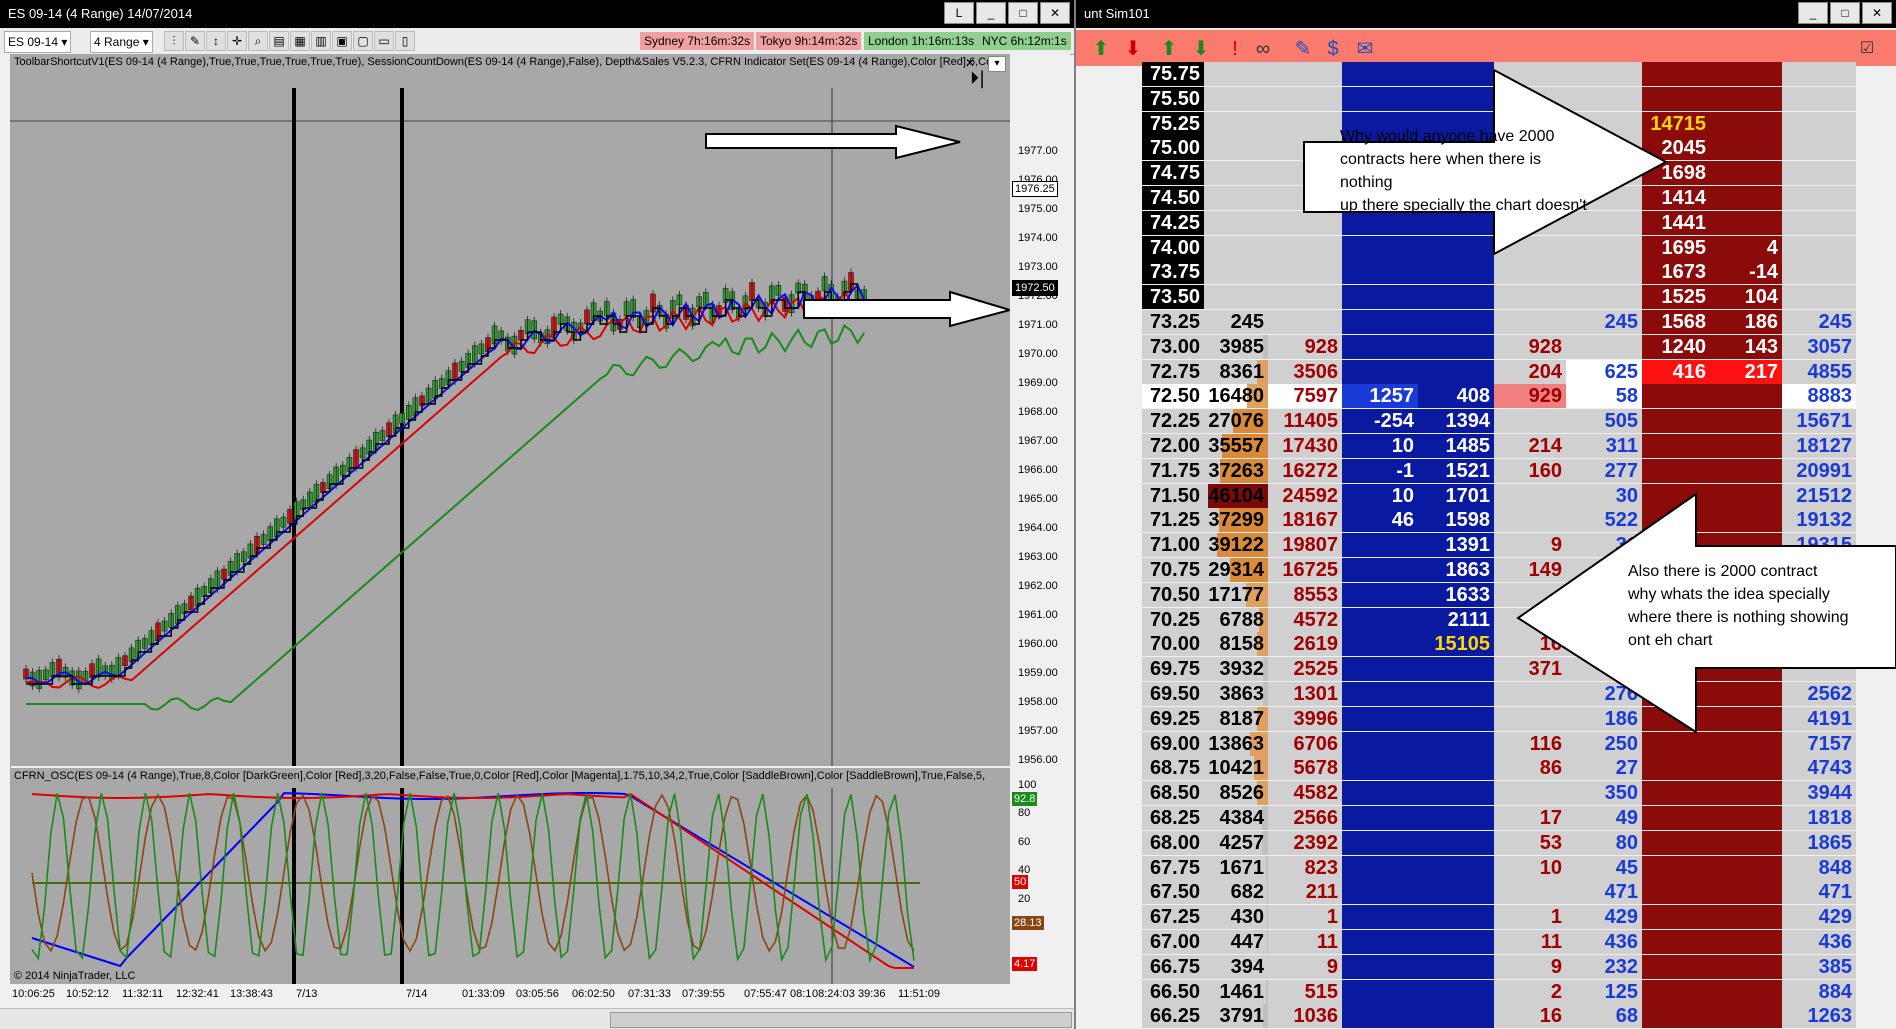  Describe the element at coordinates (959, 13) in the screenshot. I see `link-button: L` at that location.